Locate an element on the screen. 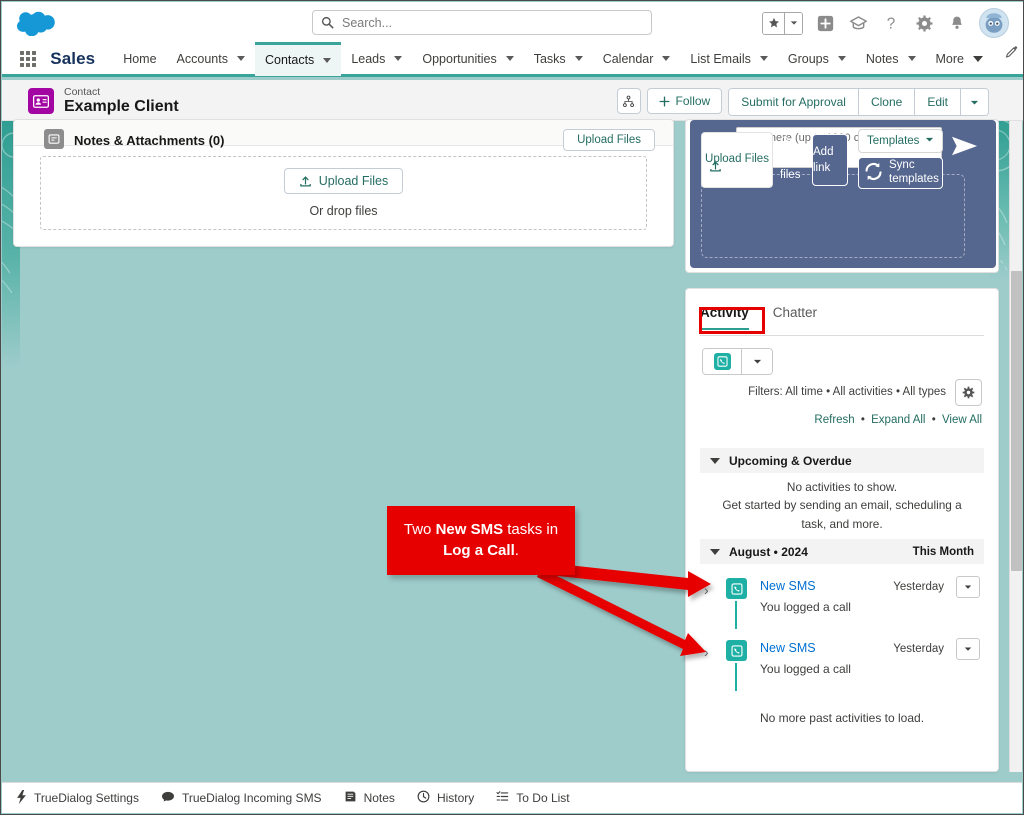 Image resolution: width=1024 pixels, height=815 pixels. app-launcher-waffle-icon is located at coordinates (28, 59).